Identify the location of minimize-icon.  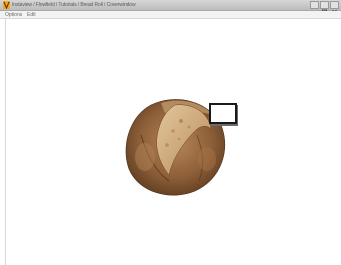
(314, 8).